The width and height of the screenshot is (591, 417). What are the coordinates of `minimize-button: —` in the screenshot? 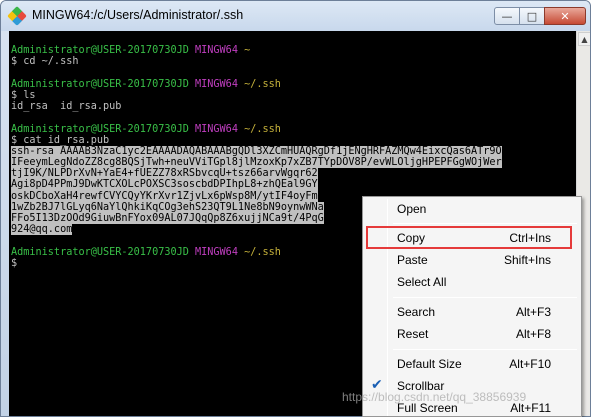 It's located at (507, 16).